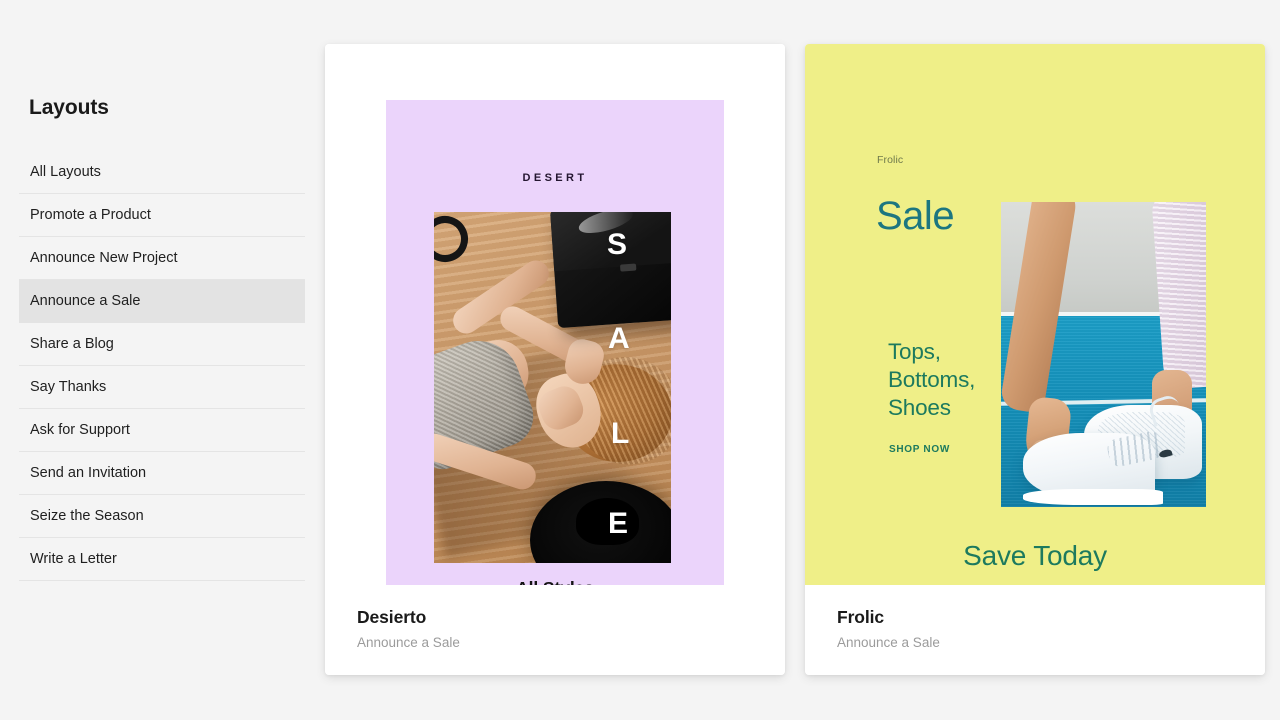  I want to click on desert-photo: S A L E, so click(552, 387).